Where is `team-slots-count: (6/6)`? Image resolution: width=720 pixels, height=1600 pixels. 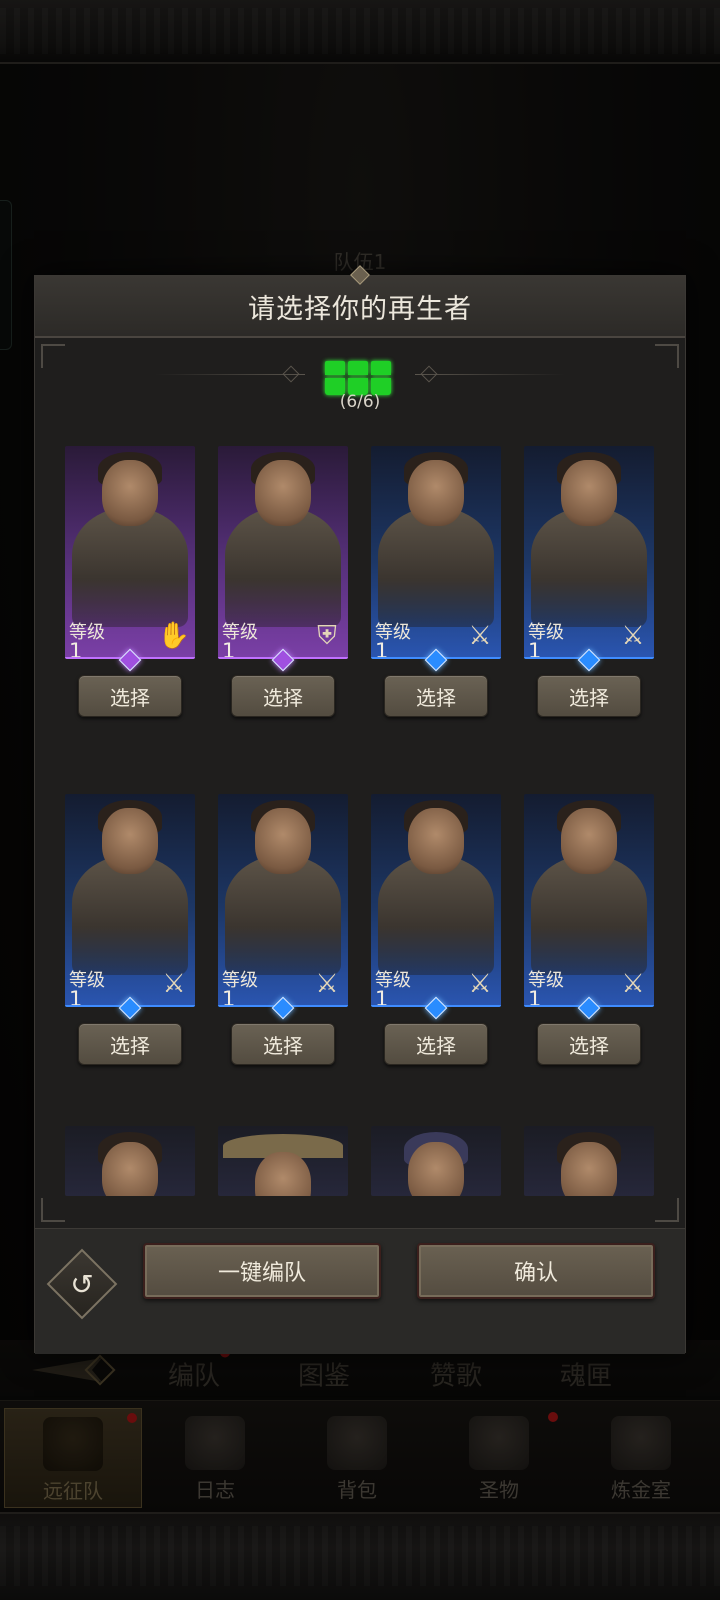 team-slots-count: (6/6) is located at coordinates (360, 402).